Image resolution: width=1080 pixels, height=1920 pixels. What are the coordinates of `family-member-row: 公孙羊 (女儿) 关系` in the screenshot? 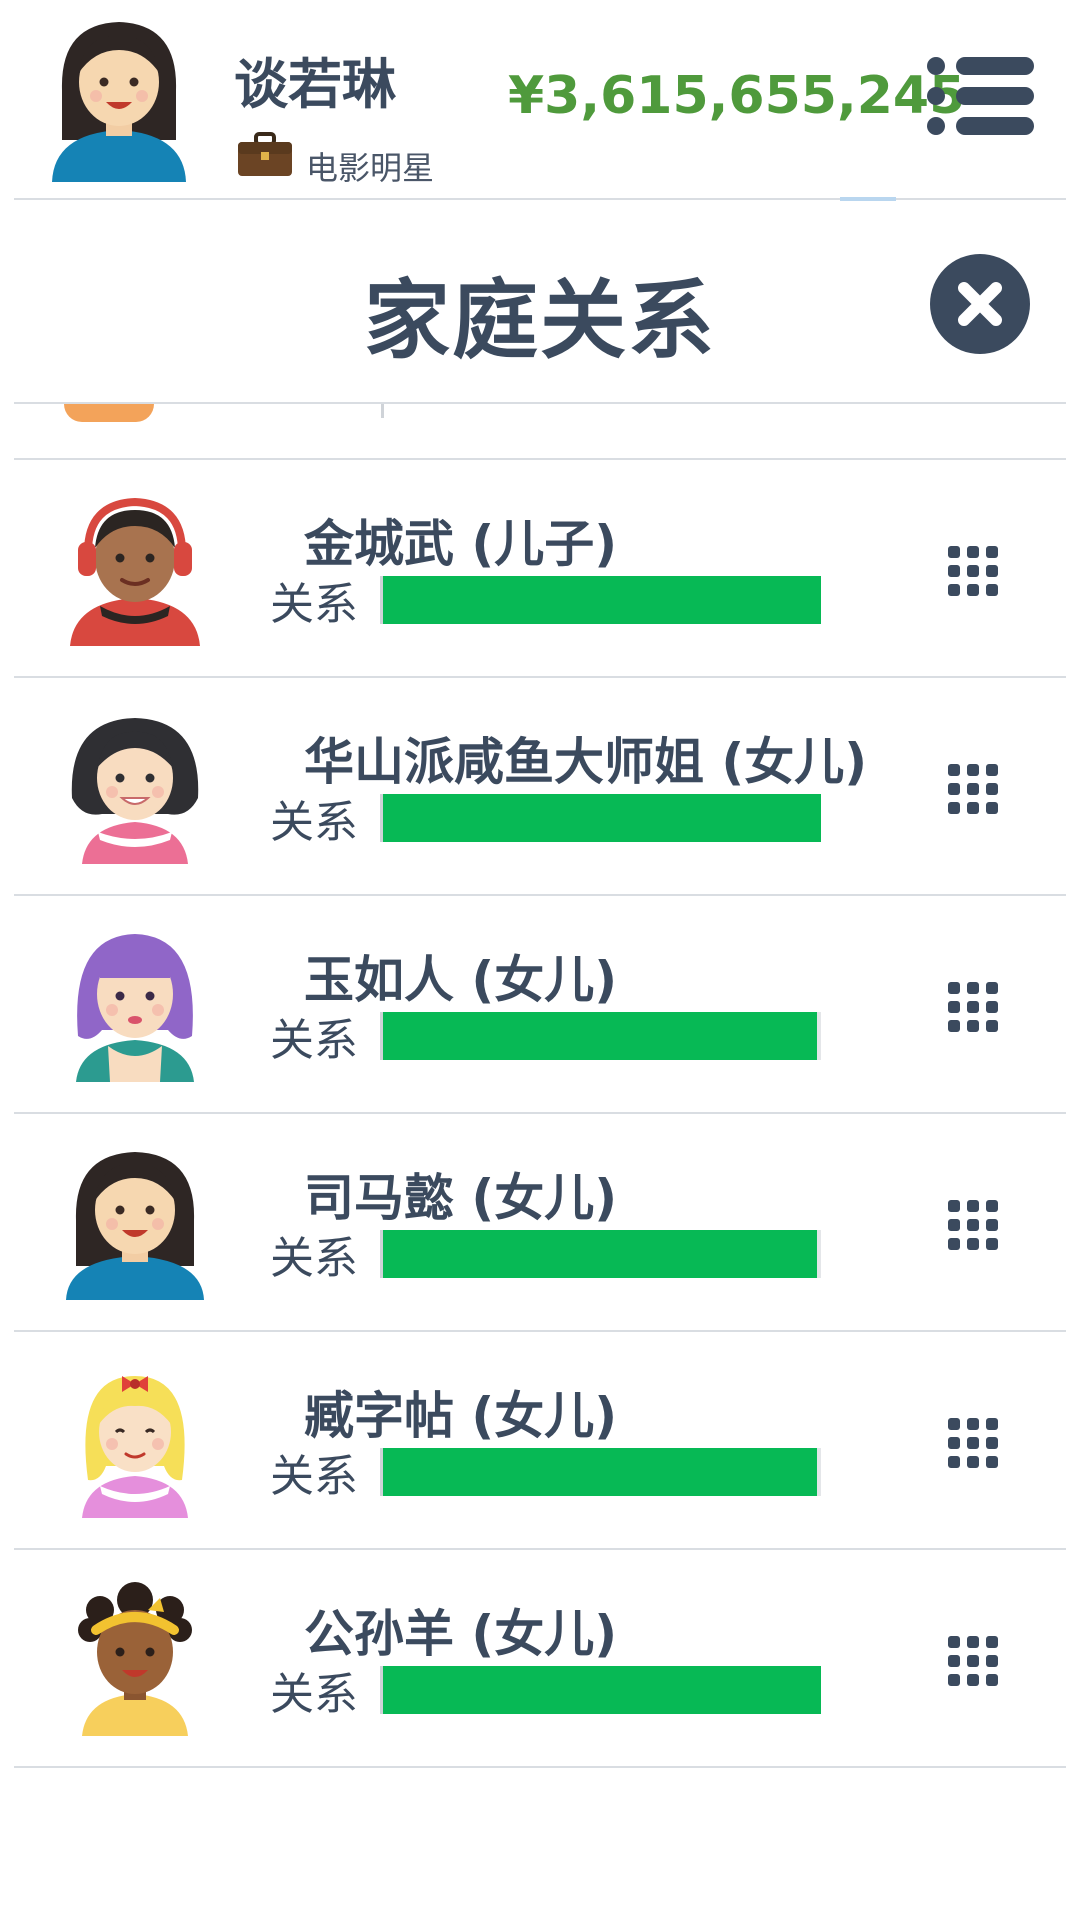 It's located at (540, 1659).